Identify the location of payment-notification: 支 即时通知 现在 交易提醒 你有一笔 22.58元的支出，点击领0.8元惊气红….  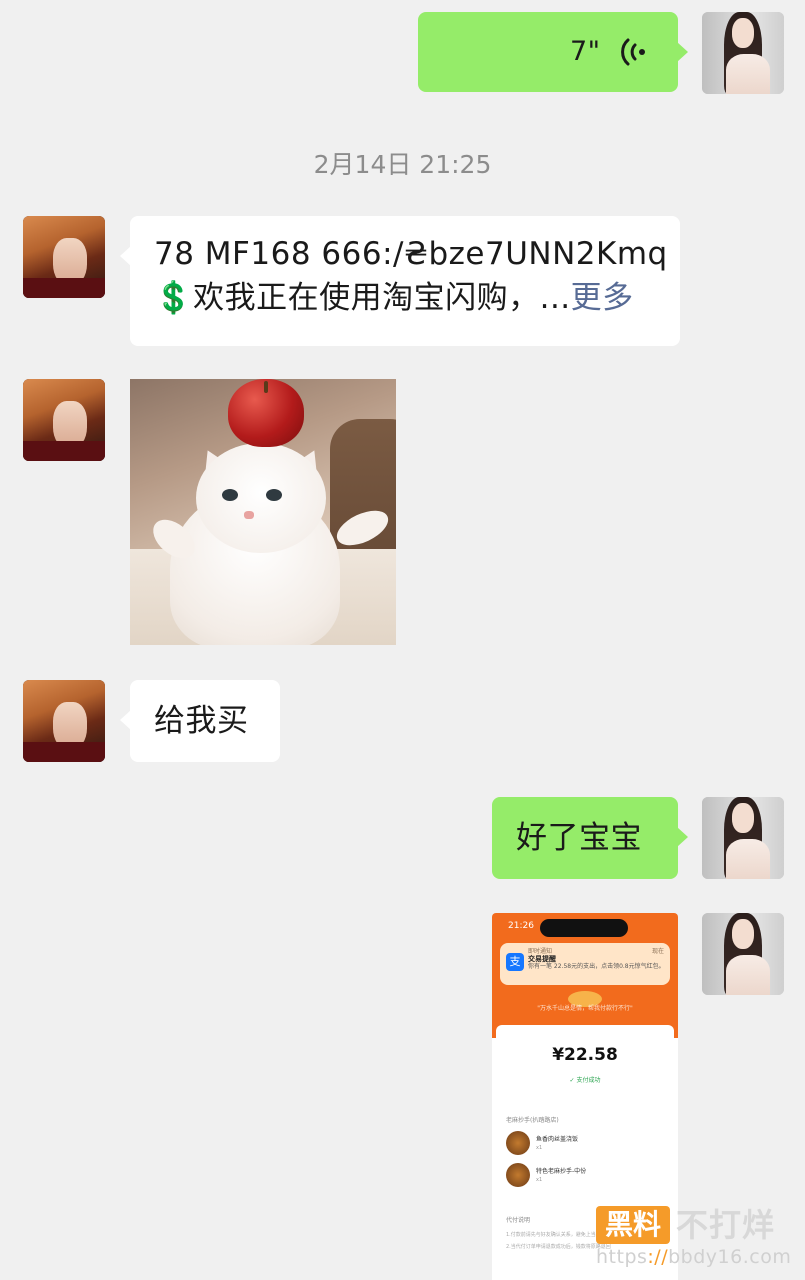
(585, 964).